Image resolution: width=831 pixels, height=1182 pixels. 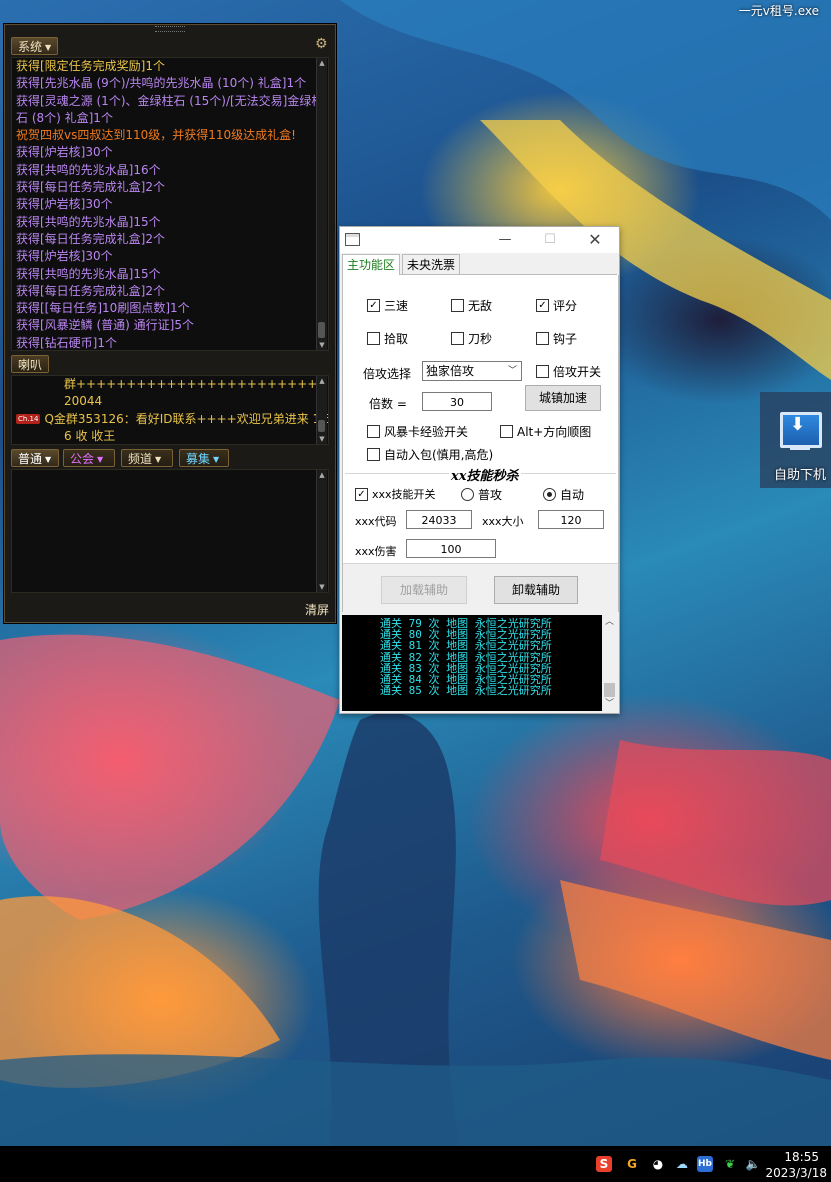 I want to click on title-bar: — ☐ ✕, so click(x=479, y=240).